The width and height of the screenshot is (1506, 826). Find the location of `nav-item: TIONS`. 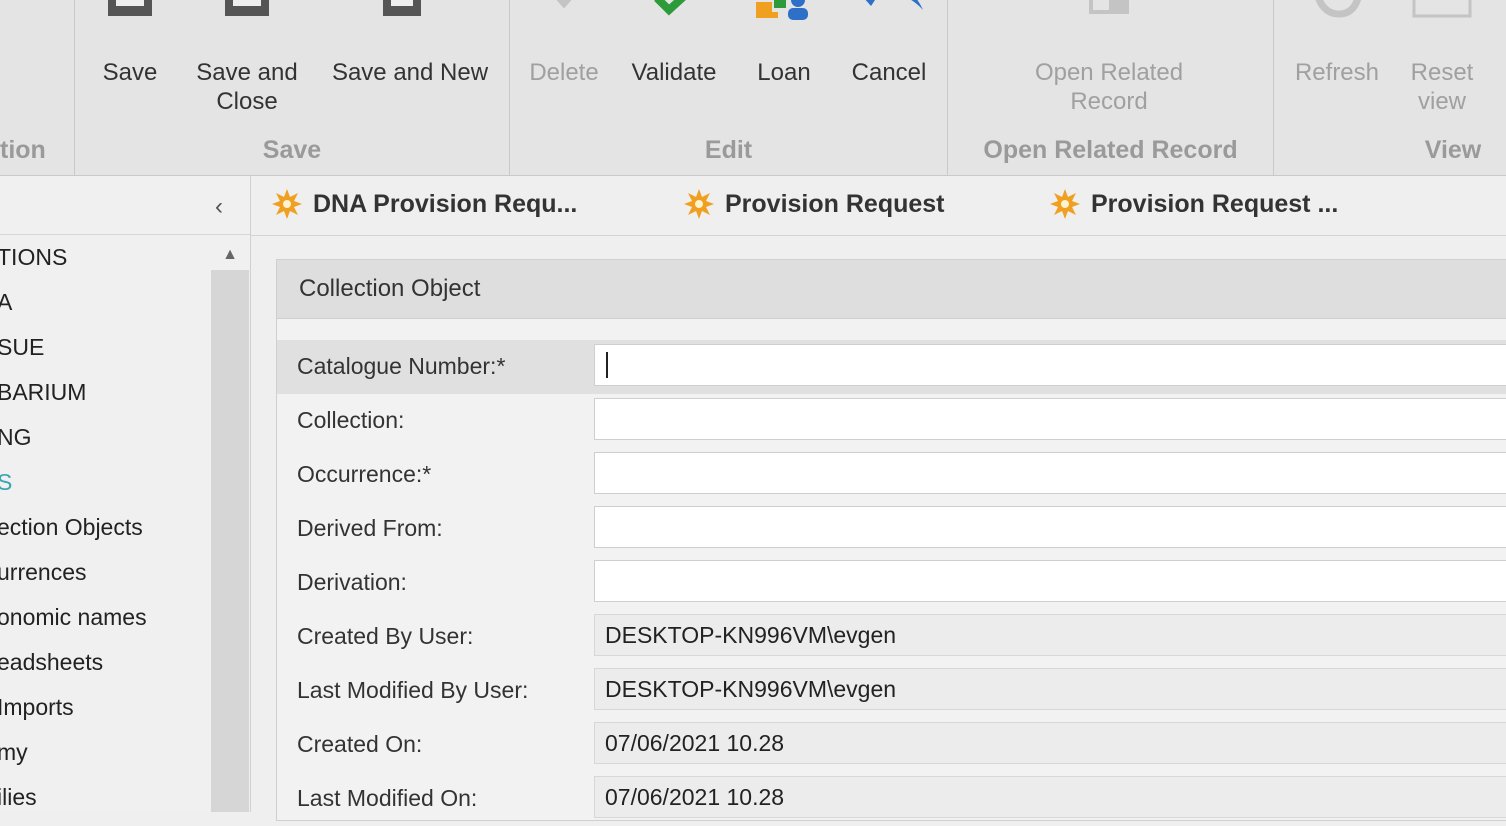

nav-item: TIONS is located at coordinates (33, 257).